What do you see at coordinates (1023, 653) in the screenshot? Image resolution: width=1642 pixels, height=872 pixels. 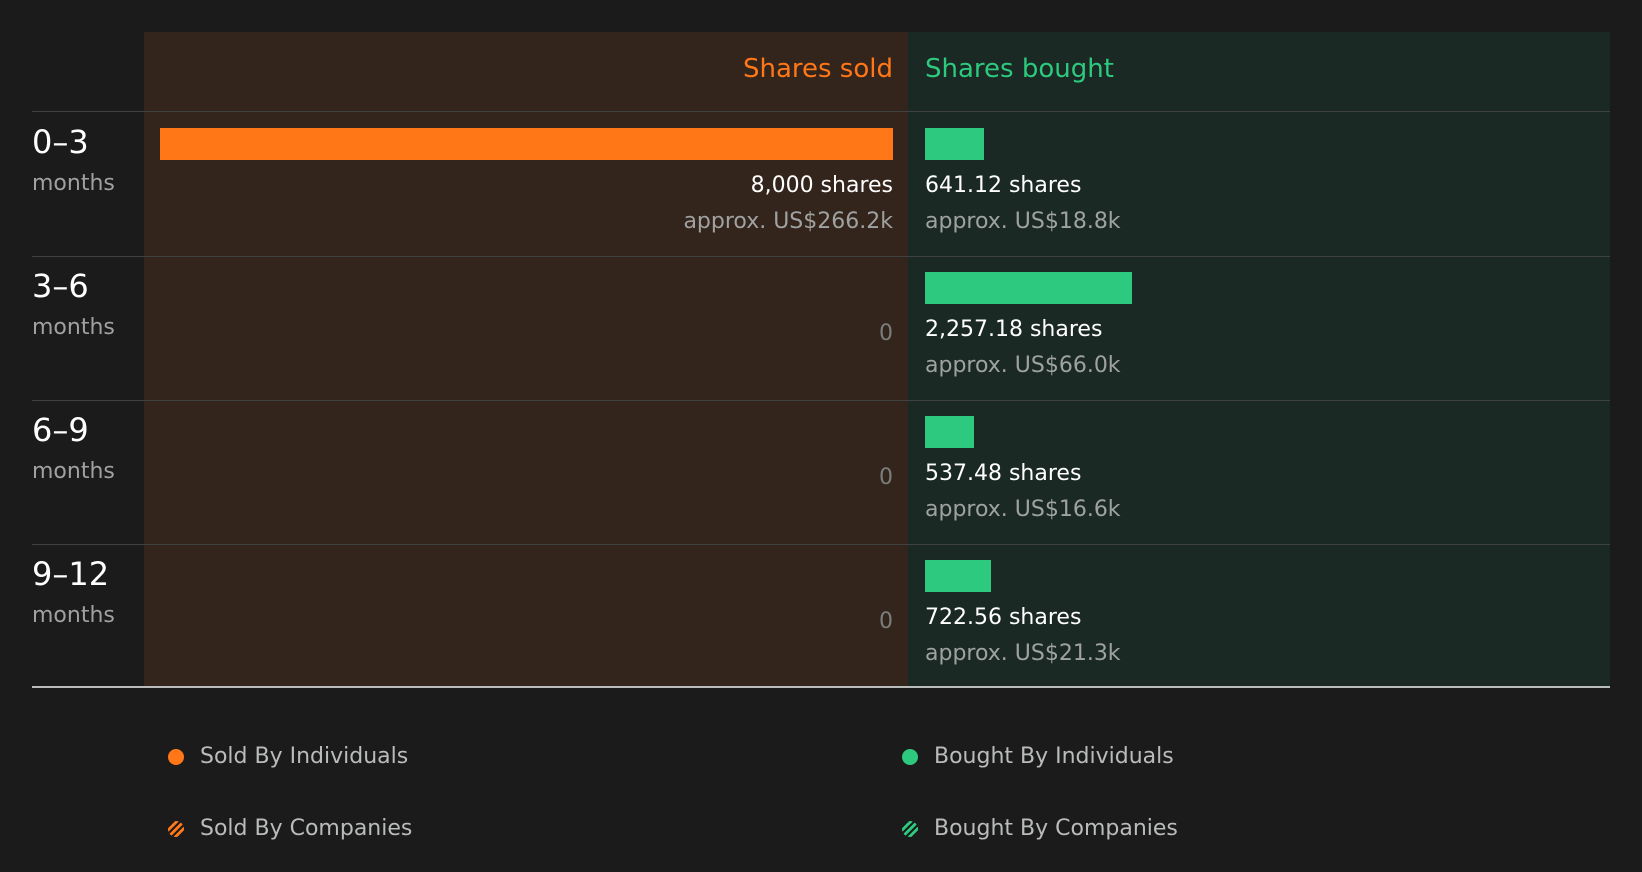 I see `bought-approx-value: approx. US$21.3k` at bounding box center [1023, 653].